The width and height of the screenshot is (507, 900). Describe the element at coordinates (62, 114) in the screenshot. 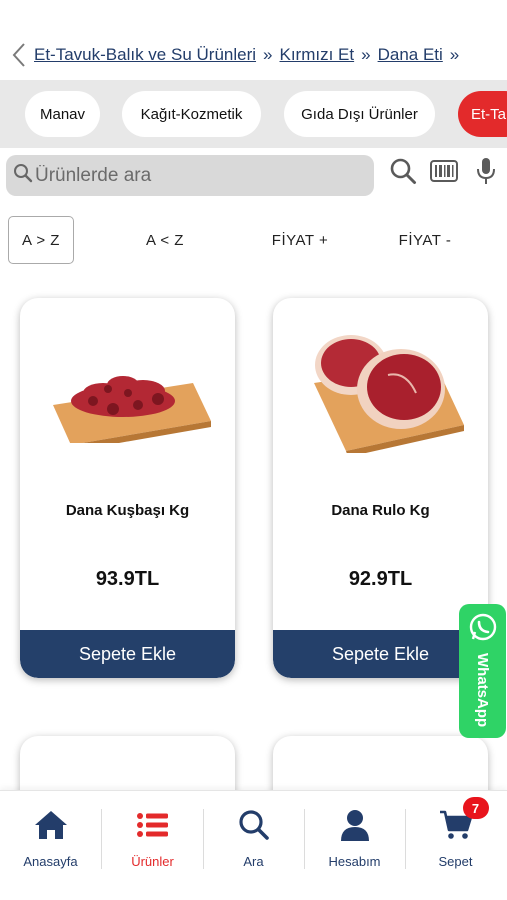

I see `category-chip-manav: Manav` at that location.